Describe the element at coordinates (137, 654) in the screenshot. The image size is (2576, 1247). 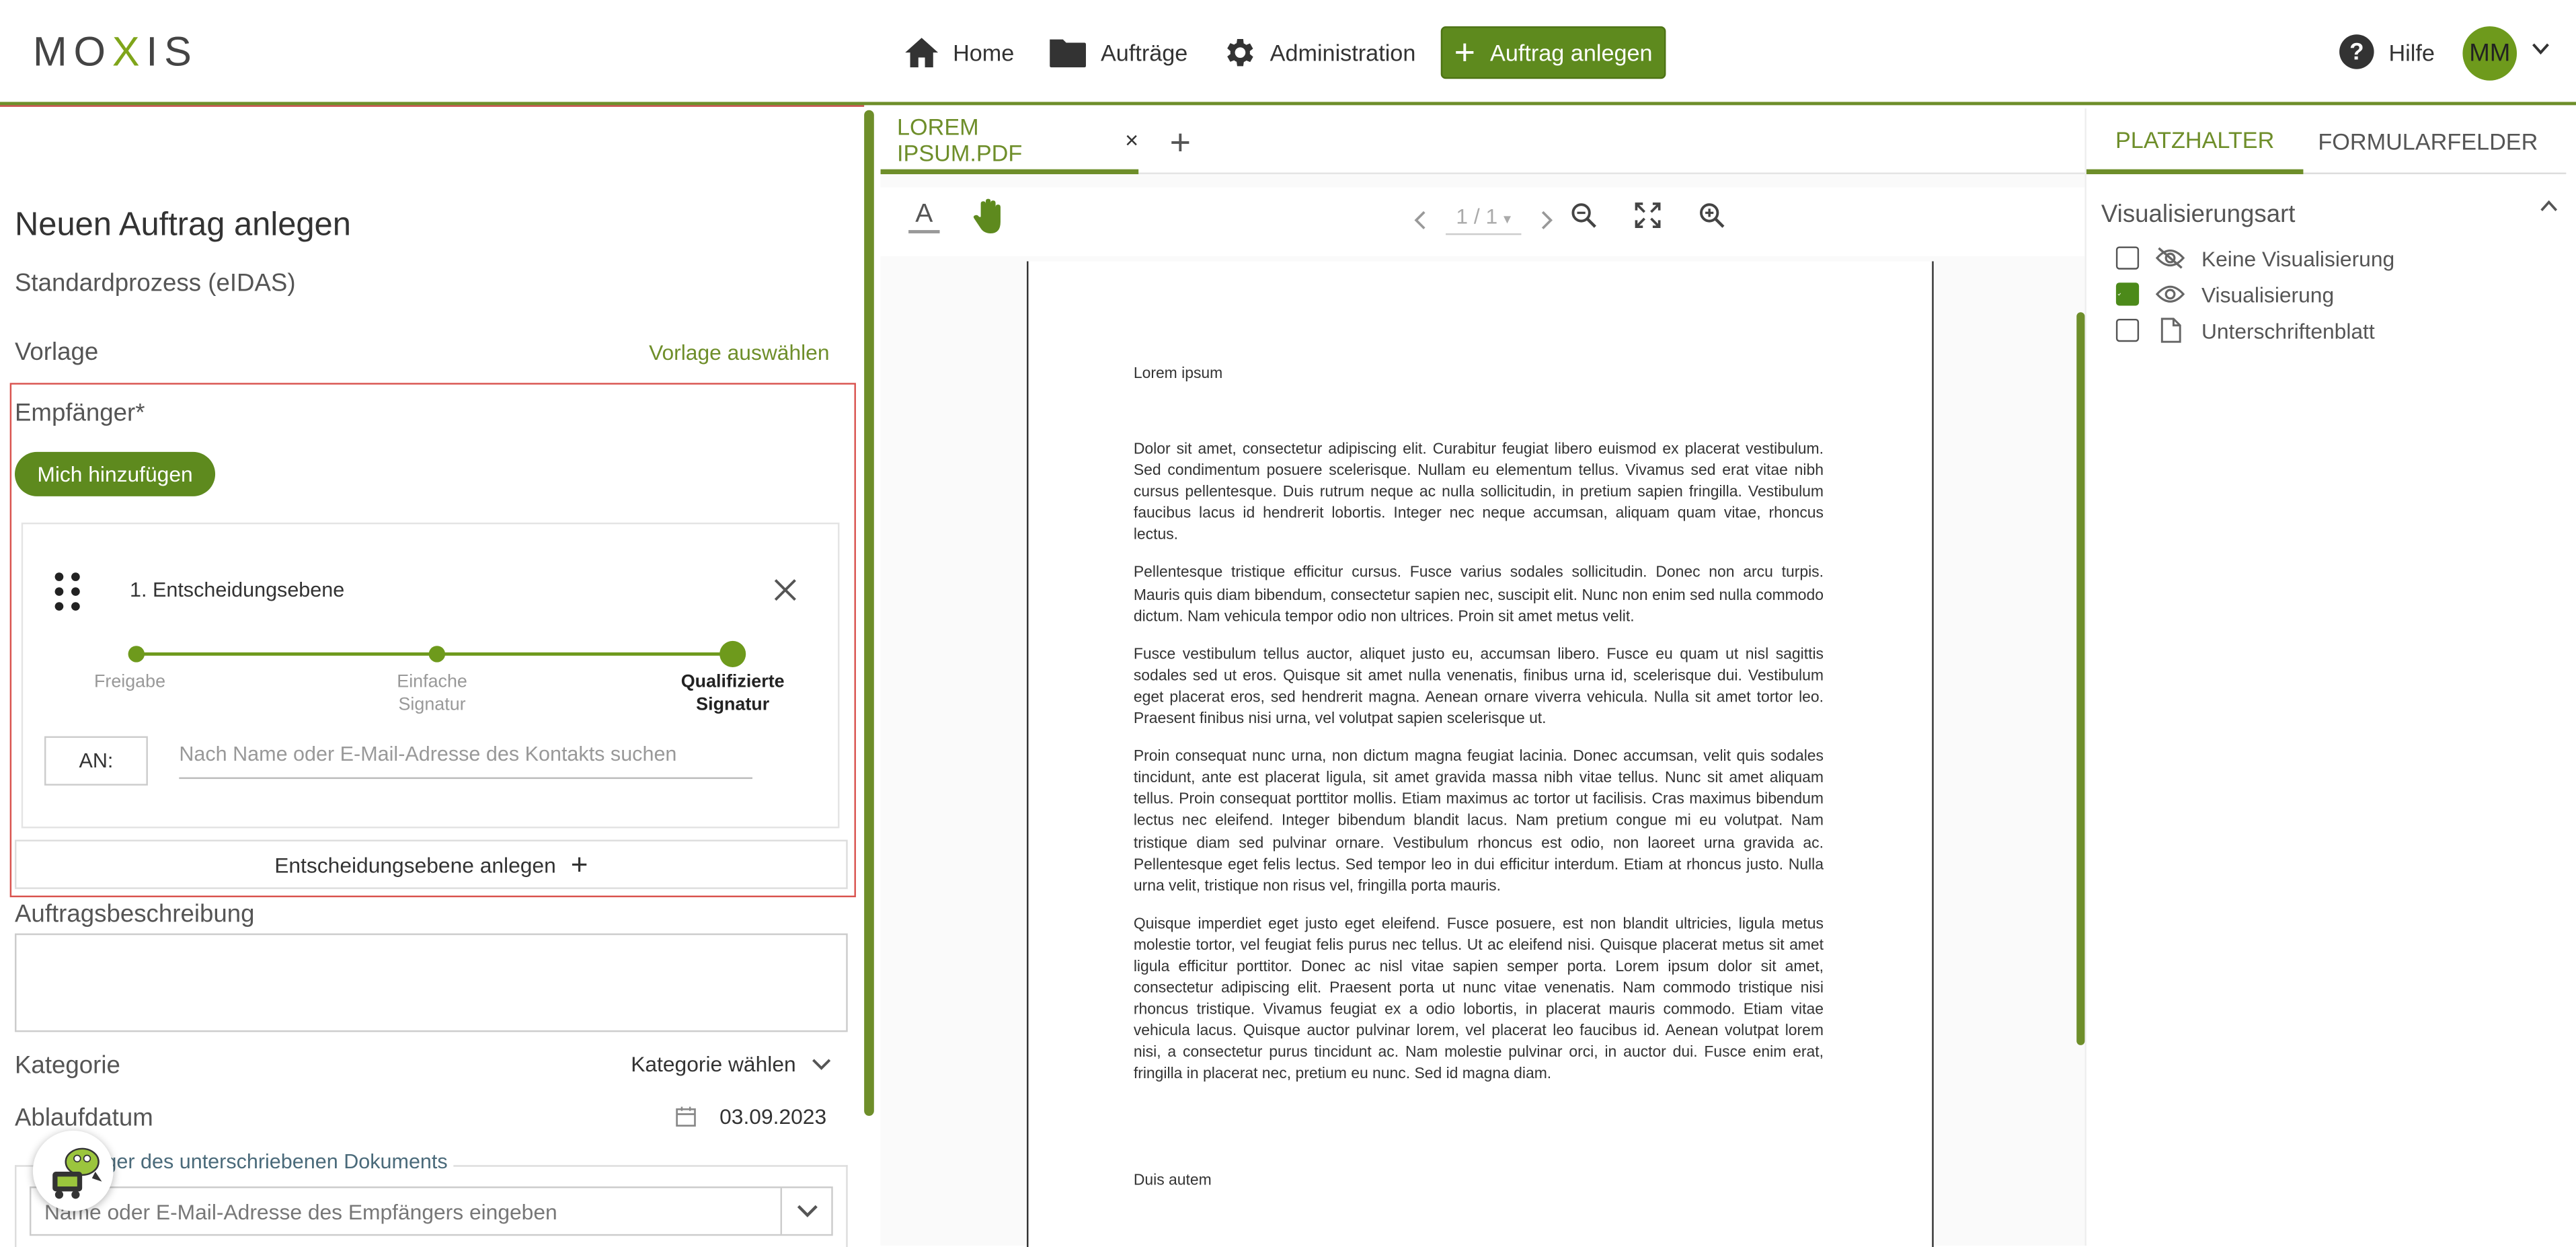
I see `step-dot-freigabe` at that location.